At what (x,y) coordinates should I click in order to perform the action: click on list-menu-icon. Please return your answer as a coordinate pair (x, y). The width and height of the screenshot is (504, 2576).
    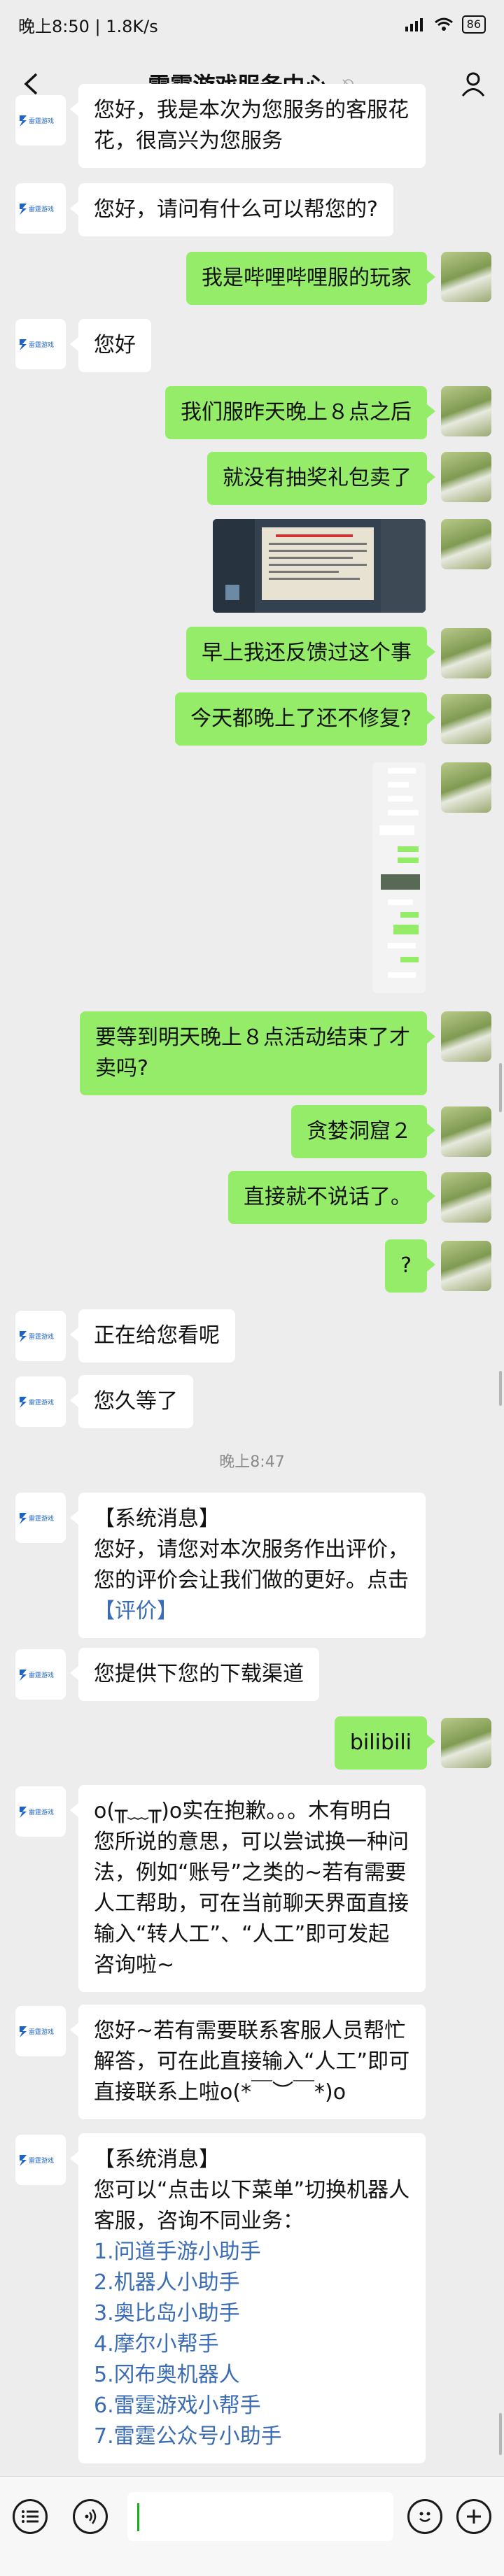
    Looking at the image, I should click on (30, 2516).